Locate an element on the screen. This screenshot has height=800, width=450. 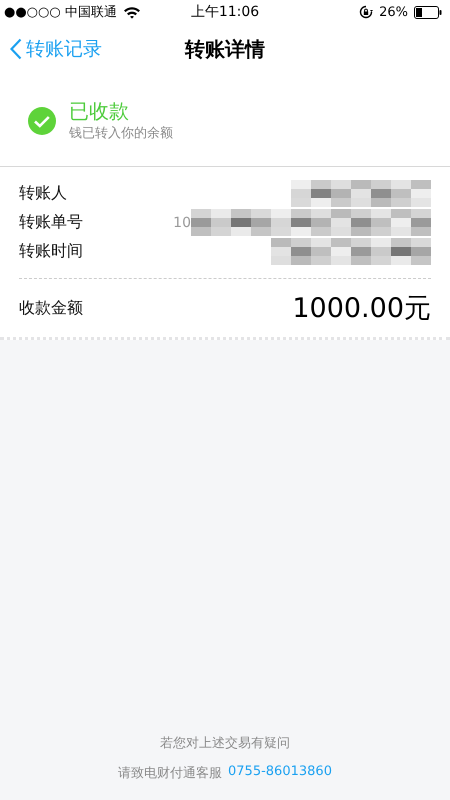
status-subtitle: 钱已转入你的余额 is located at coordinates (121, 134).